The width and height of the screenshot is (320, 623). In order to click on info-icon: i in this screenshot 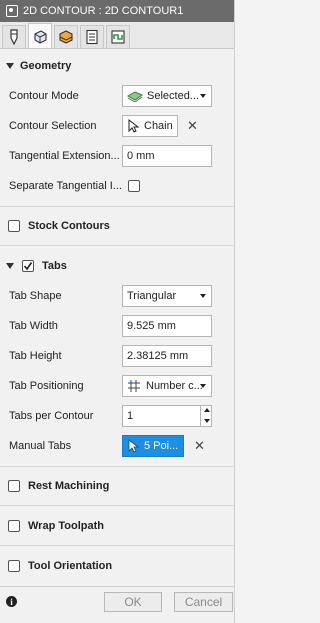, I will do `click(11, 601)`.